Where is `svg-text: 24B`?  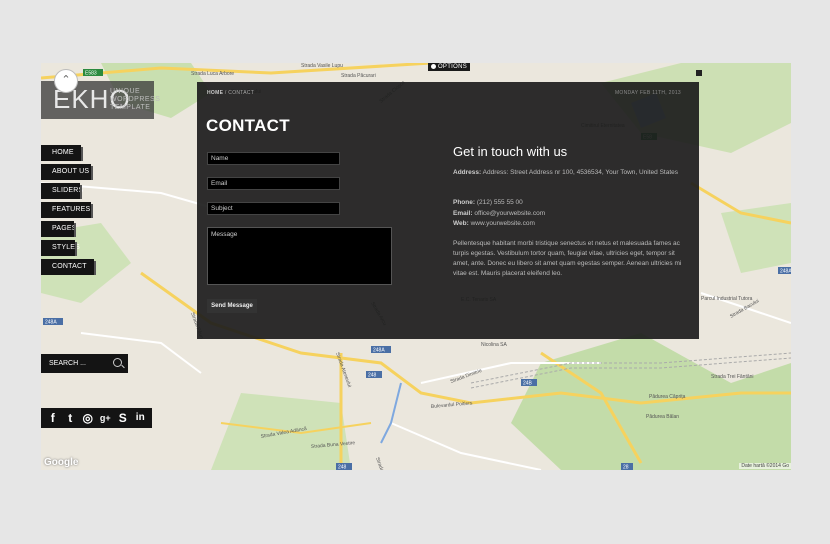
svg-text: 24B is located at coordinates (528, 384).